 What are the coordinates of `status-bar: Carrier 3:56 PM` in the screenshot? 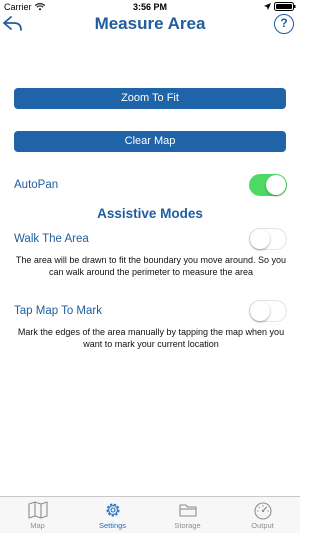 It's located at (150, 7).